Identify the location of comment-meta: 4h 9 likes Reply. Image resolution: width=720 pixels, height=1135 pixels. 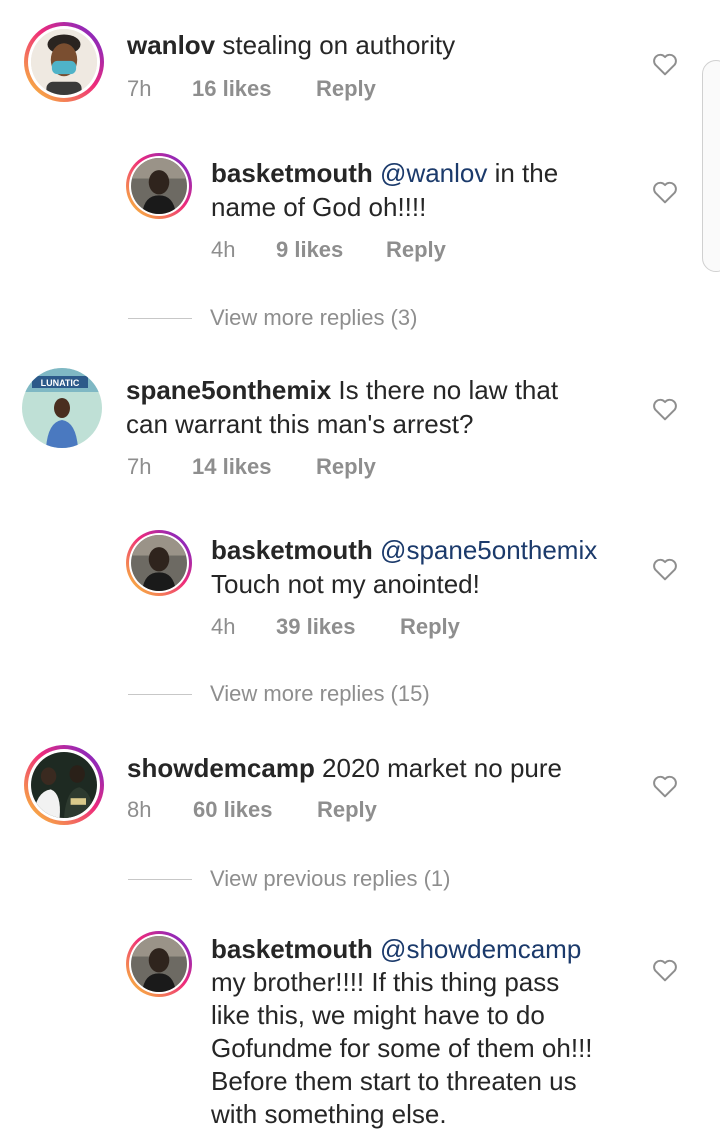
(328, 250).